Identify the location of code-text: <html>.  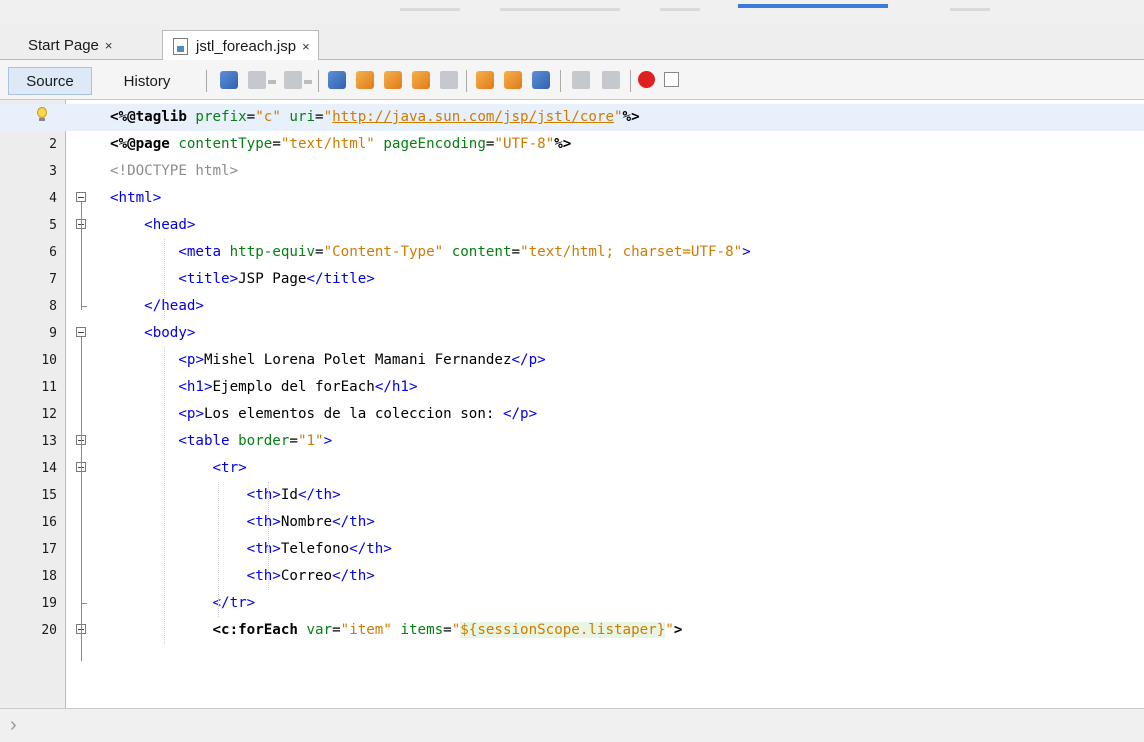
(136, 198).